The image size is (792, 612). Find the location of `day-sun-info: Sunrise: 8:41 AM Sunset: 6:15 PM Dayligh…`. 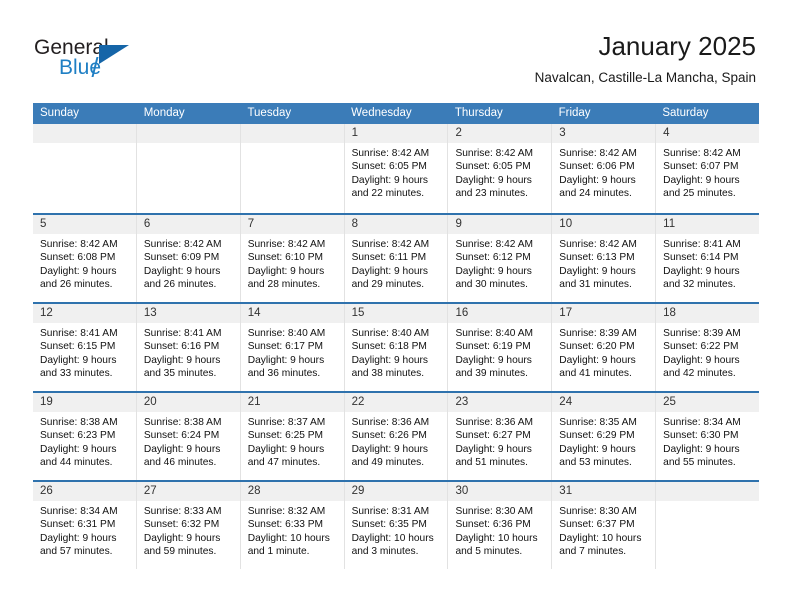

day-sun-info: Sunrise: 8:41 AM Sunset: 6:15 PM Dayligh… is located at coordinates (79, 354).